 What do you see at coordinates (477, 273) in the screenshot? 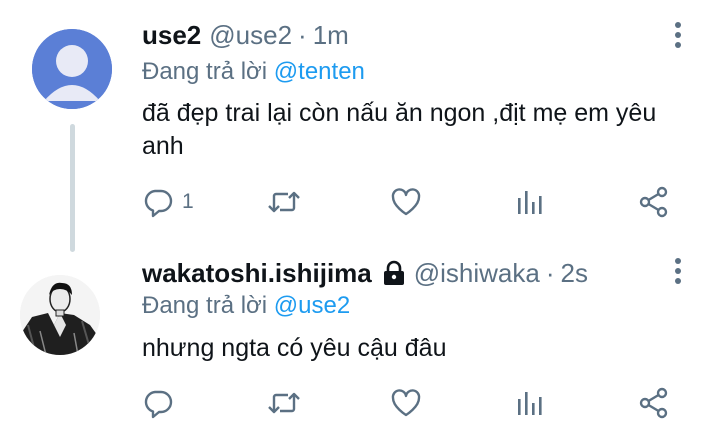
I see `user-handle: @ishiwaka` at bounding box center [477, 273].